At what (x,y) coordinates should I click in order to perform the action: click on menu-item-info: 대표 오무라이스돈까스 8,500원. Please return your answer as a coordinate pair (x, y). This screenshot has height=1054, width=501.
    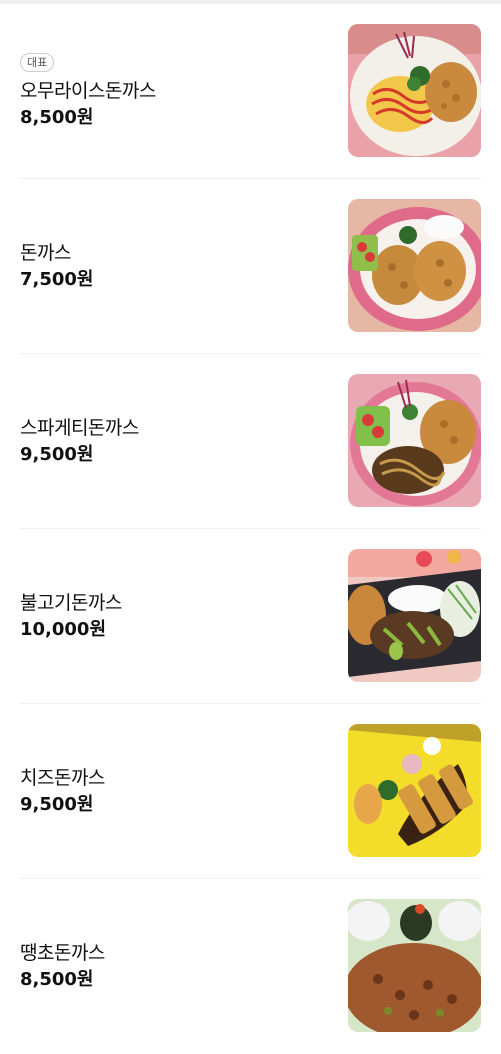
    Looking at the image, I should click on (170, 91).